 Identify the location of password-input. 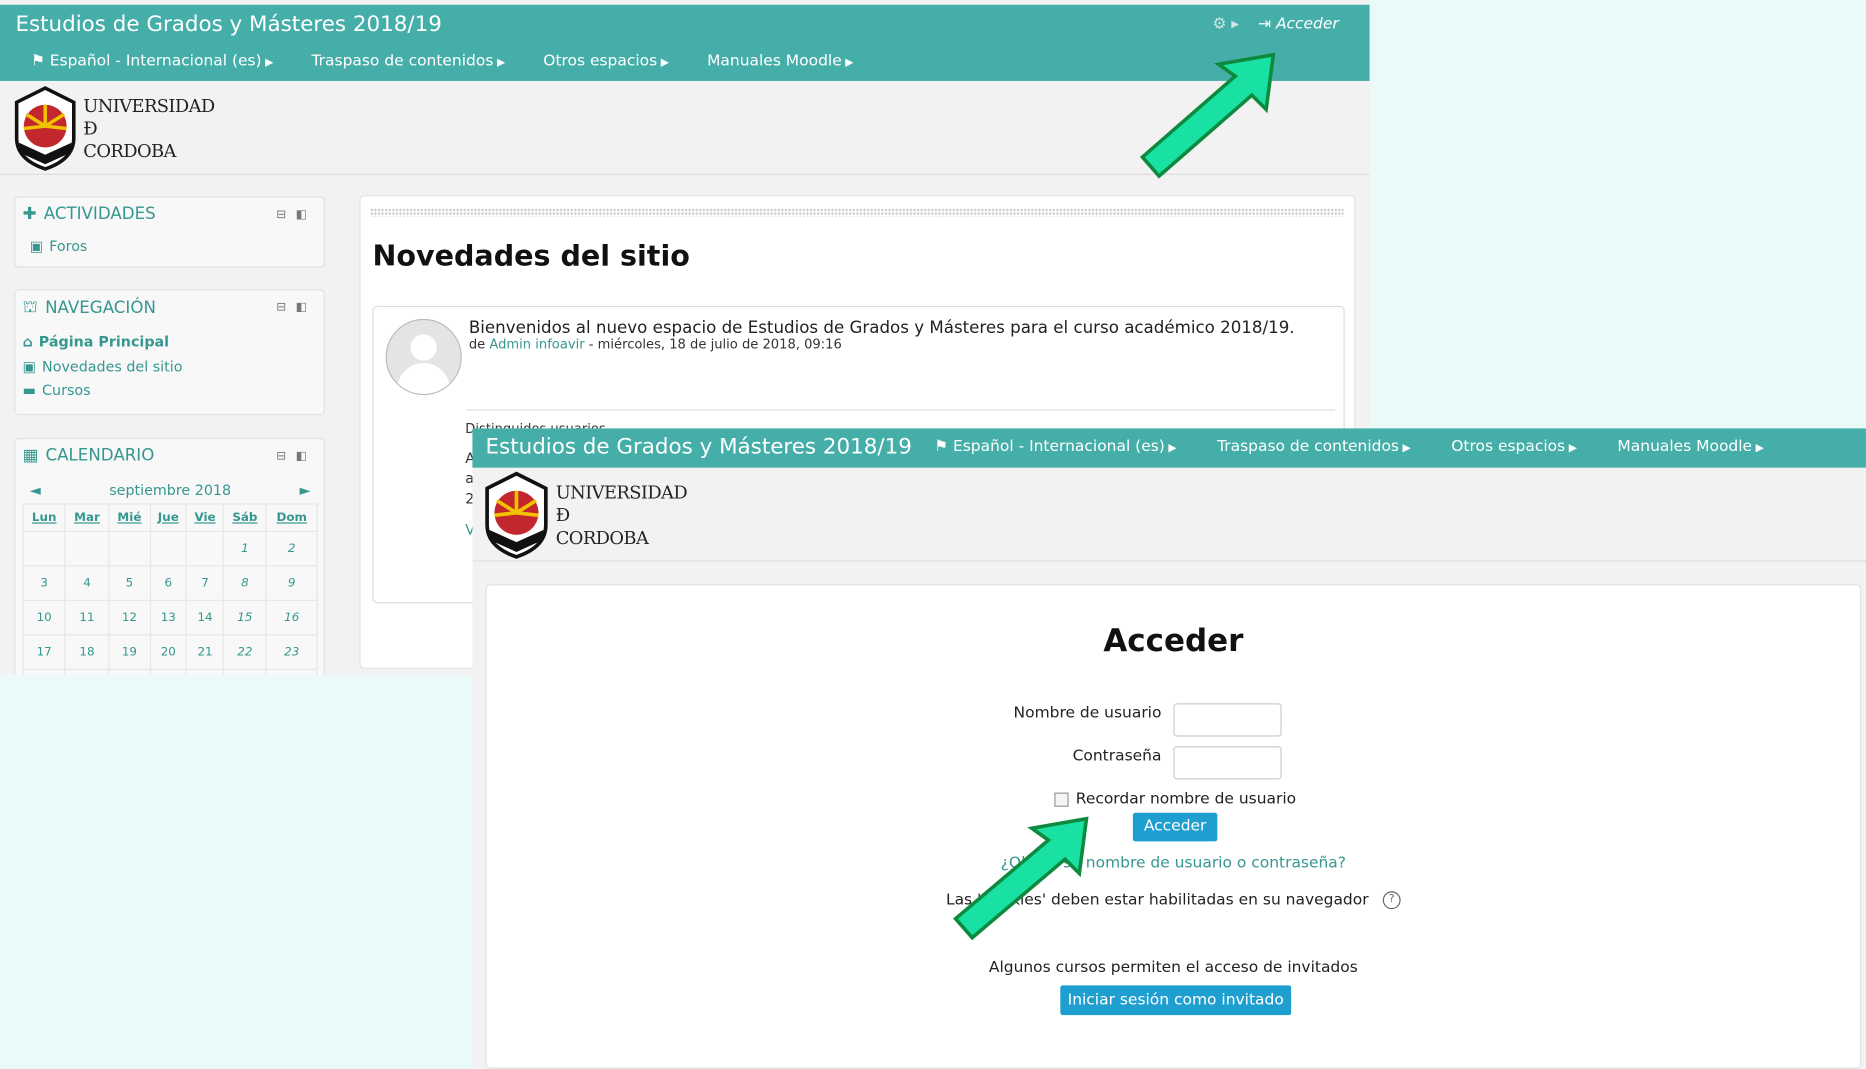
(1227, 763).